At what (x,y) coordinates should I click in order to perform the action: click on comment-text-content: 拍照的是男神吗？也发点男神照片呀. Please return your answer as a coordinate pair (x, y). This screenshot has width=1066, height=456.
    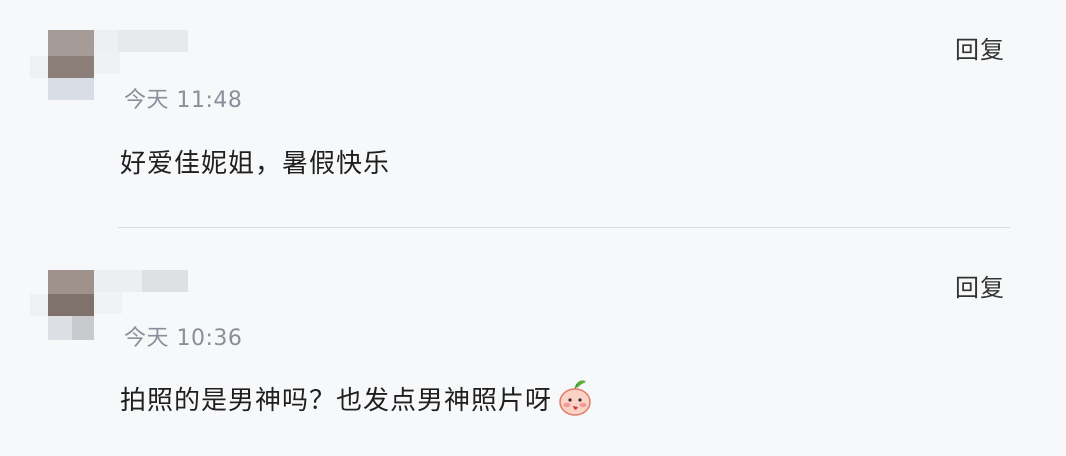
    Looking at the image, I should click on (336, 401).